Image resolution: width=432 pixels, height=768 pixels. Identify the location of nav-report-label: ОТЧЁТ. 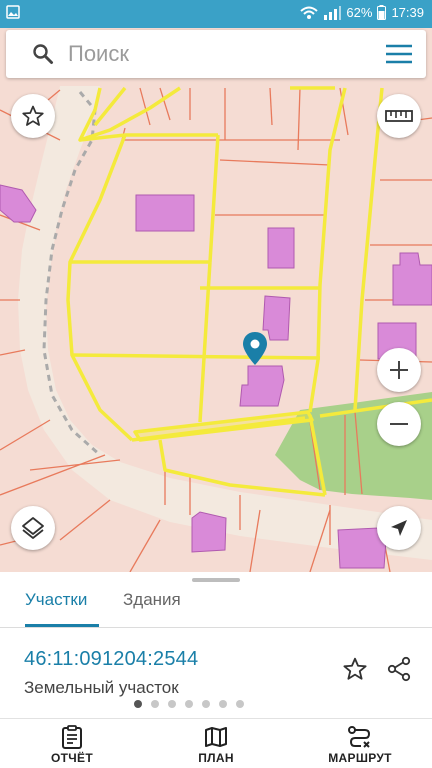
(72, 758).